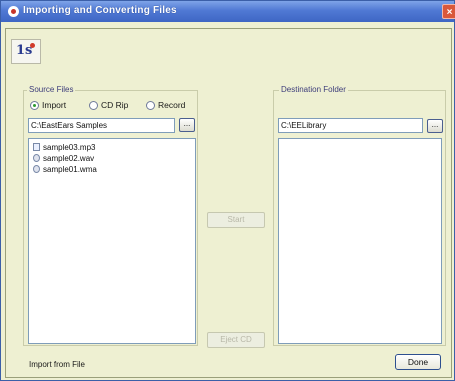 This screenshot has height=381, width=455. What do you see at coordinates (448, 11) in the screenshot?
I see `close-button: ×` at bounding box center [448, 11].